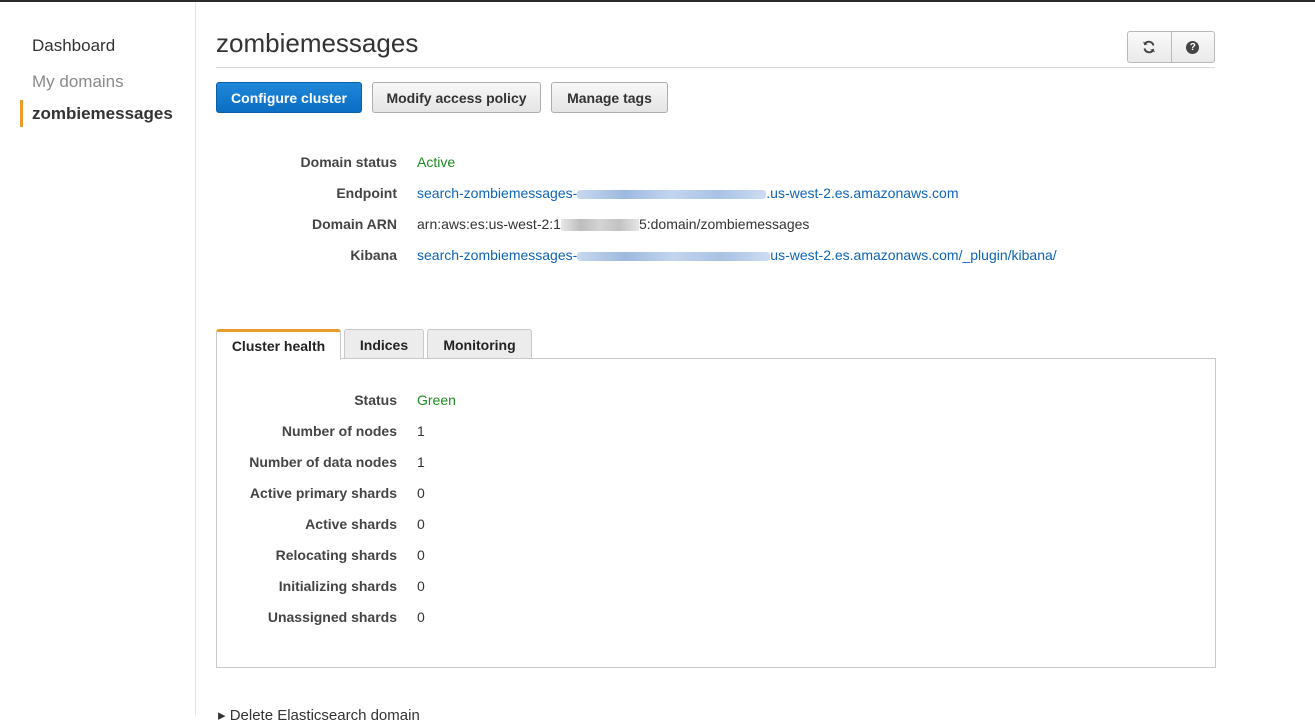  I want to click on health-label-initializing-shards: Initializing shards, so click(337, 586).